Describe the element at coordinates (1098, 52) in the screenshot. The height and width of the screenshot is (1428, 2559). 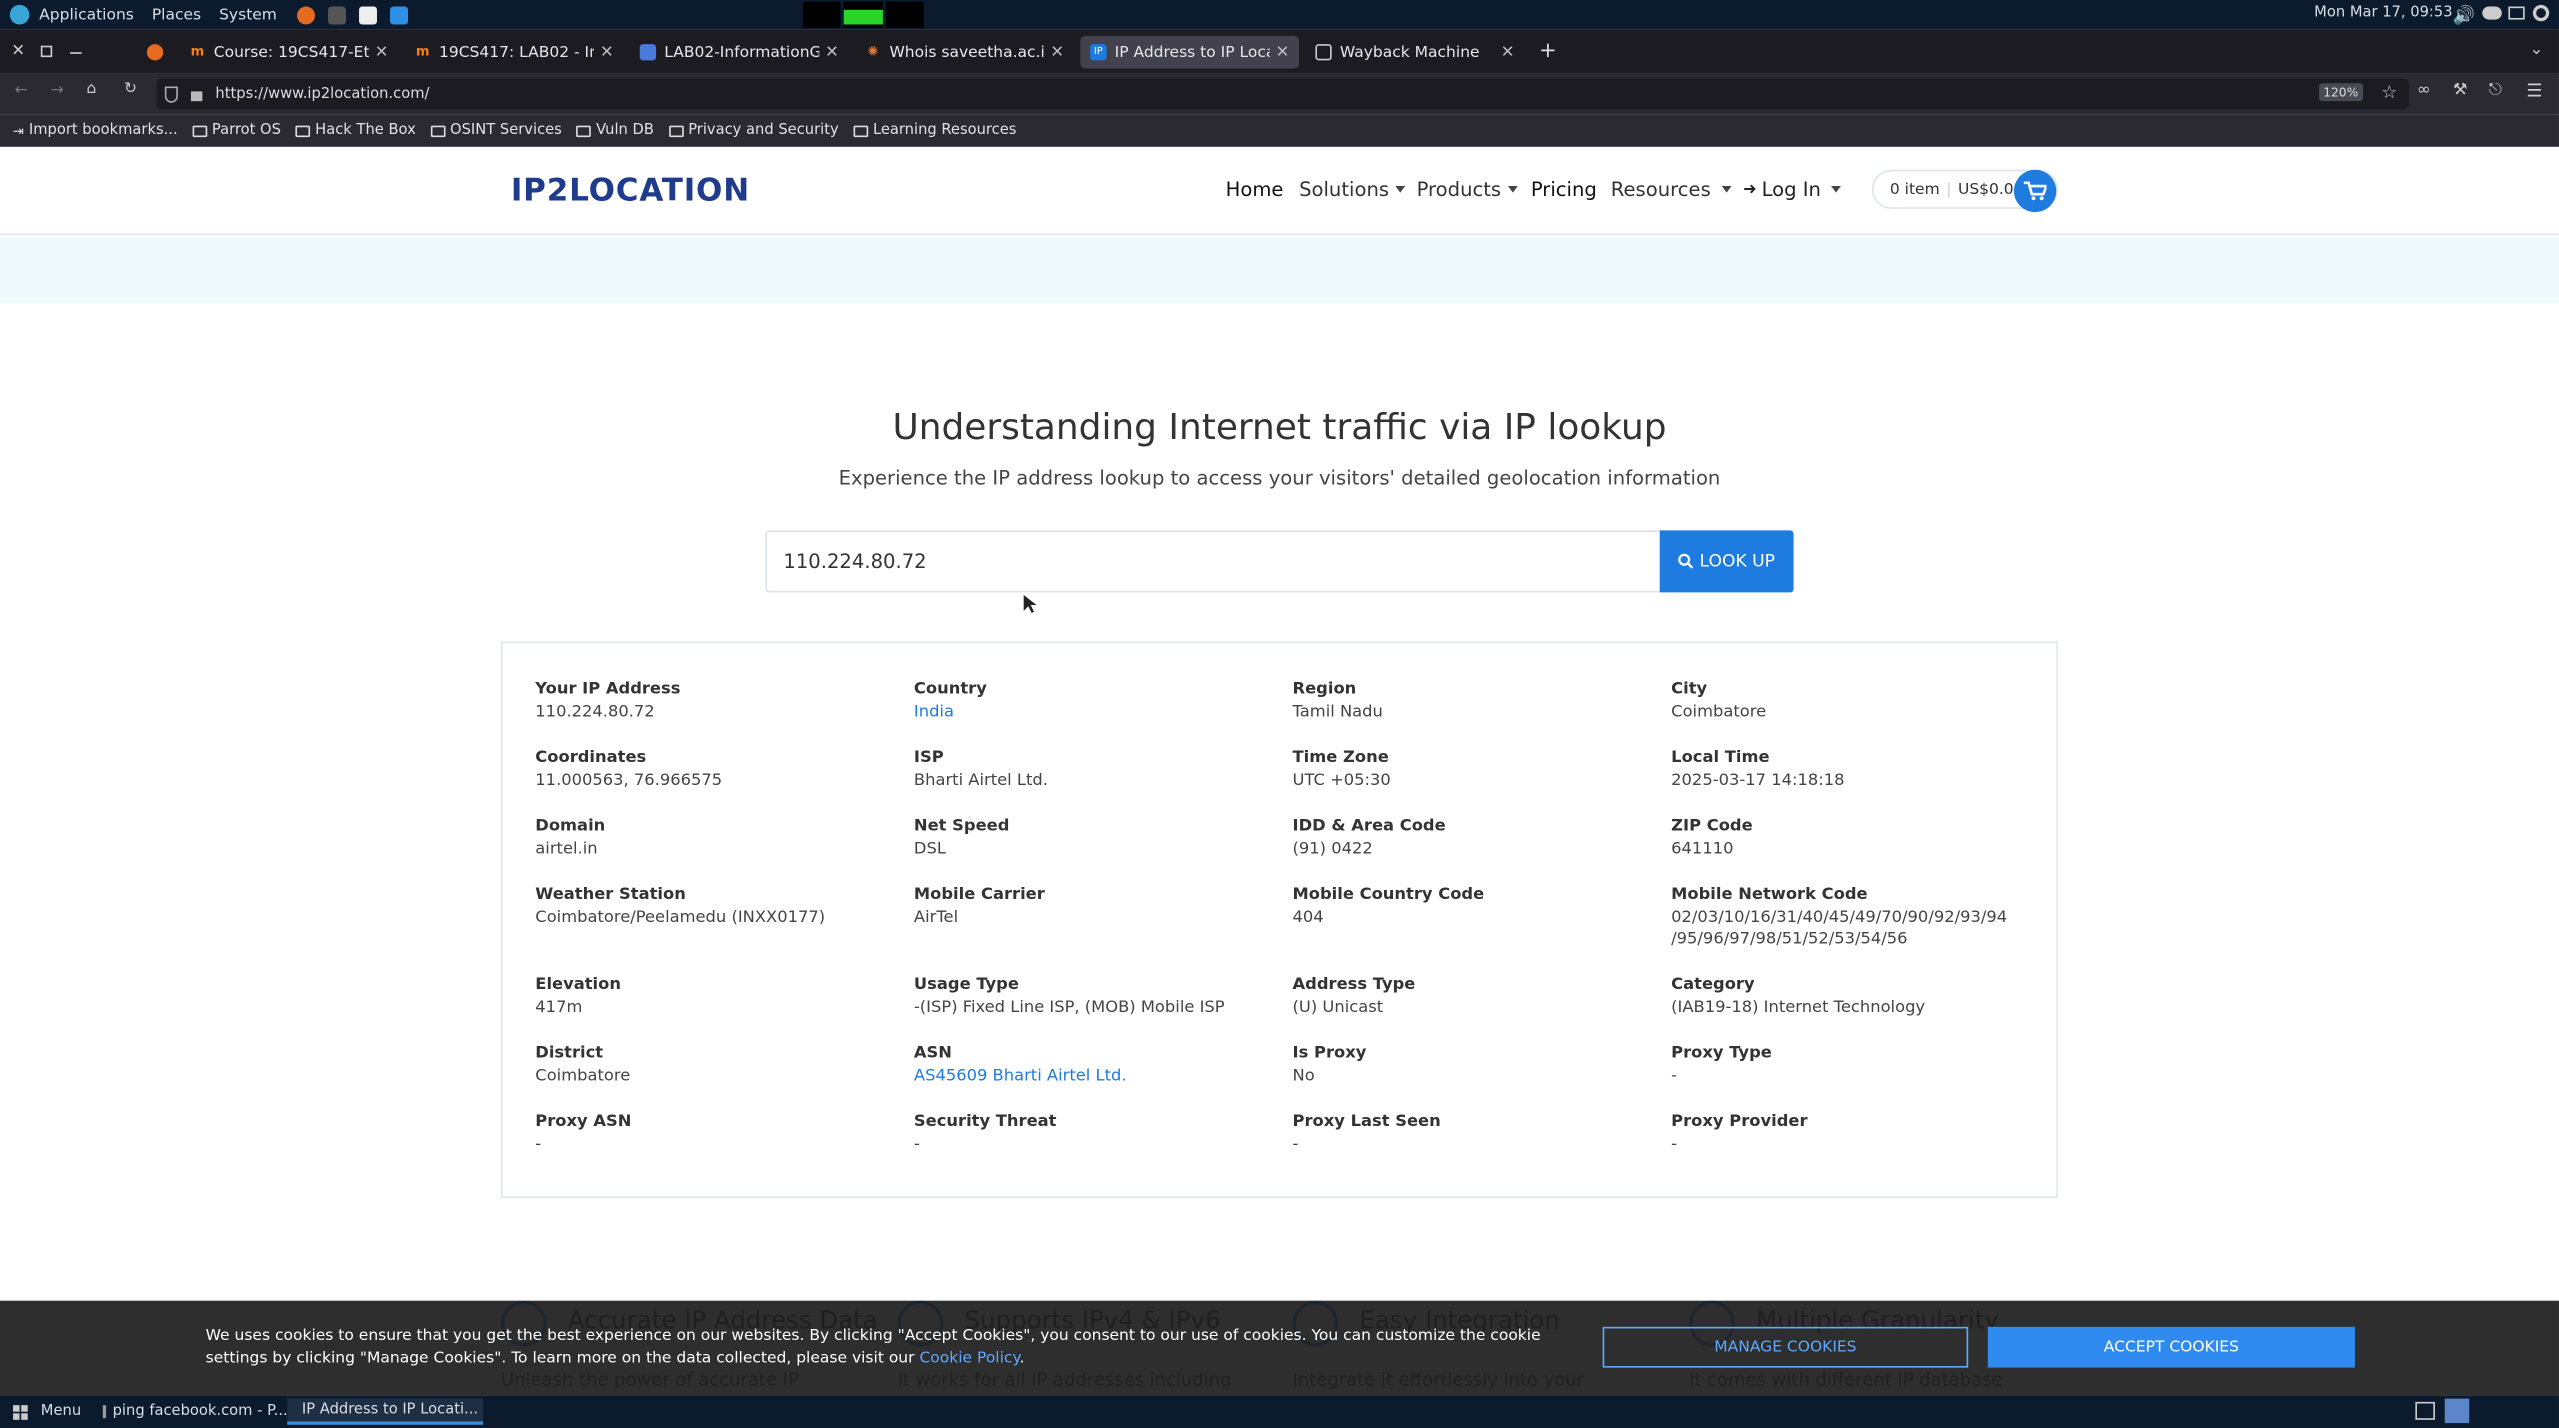
I see `ip2location-icon: IP` at that location.